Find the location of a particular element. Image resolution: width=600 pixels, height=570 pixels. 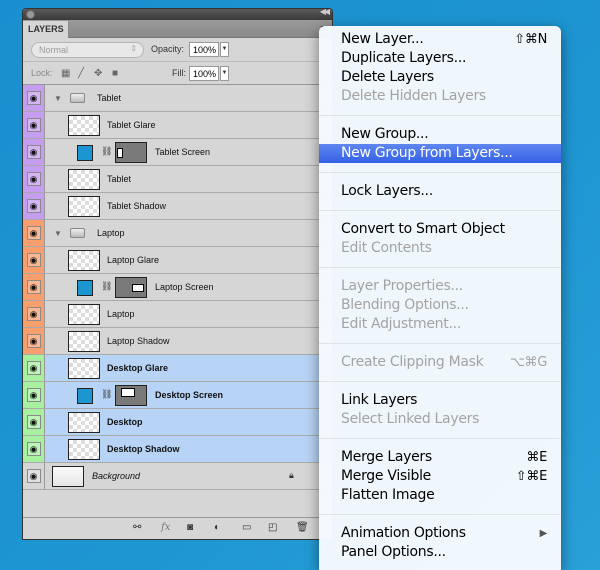

layer-desktop-shadow: ◉ Desktop Shadow is located at coordinates (177, 449).